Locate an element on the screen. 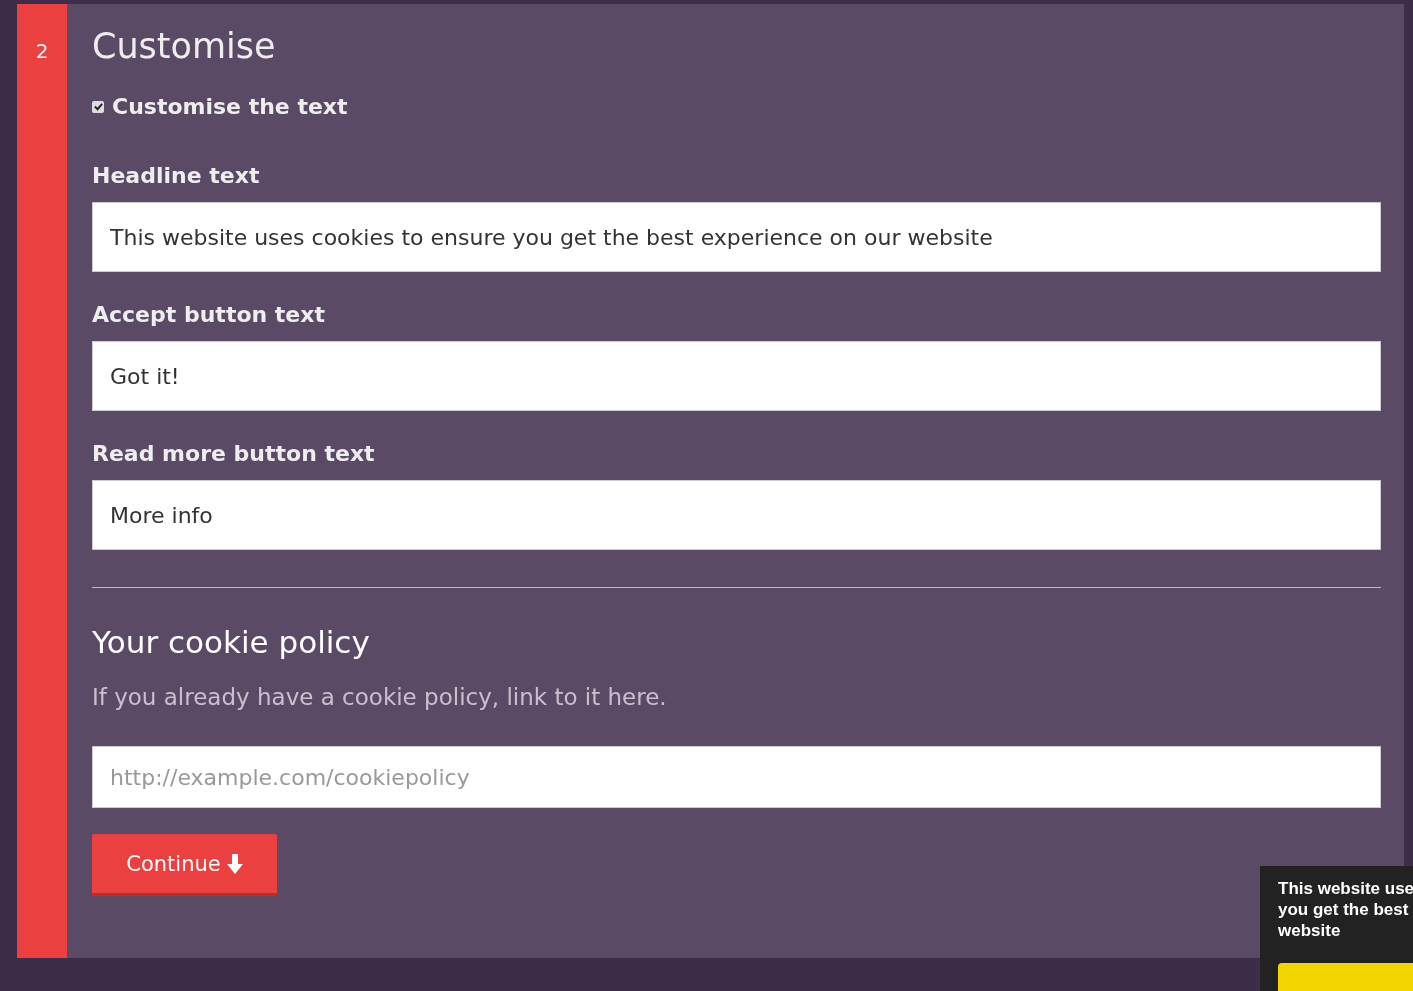  url-field: http://example.com/cookiepolicy is located at coordinates (736, 777).